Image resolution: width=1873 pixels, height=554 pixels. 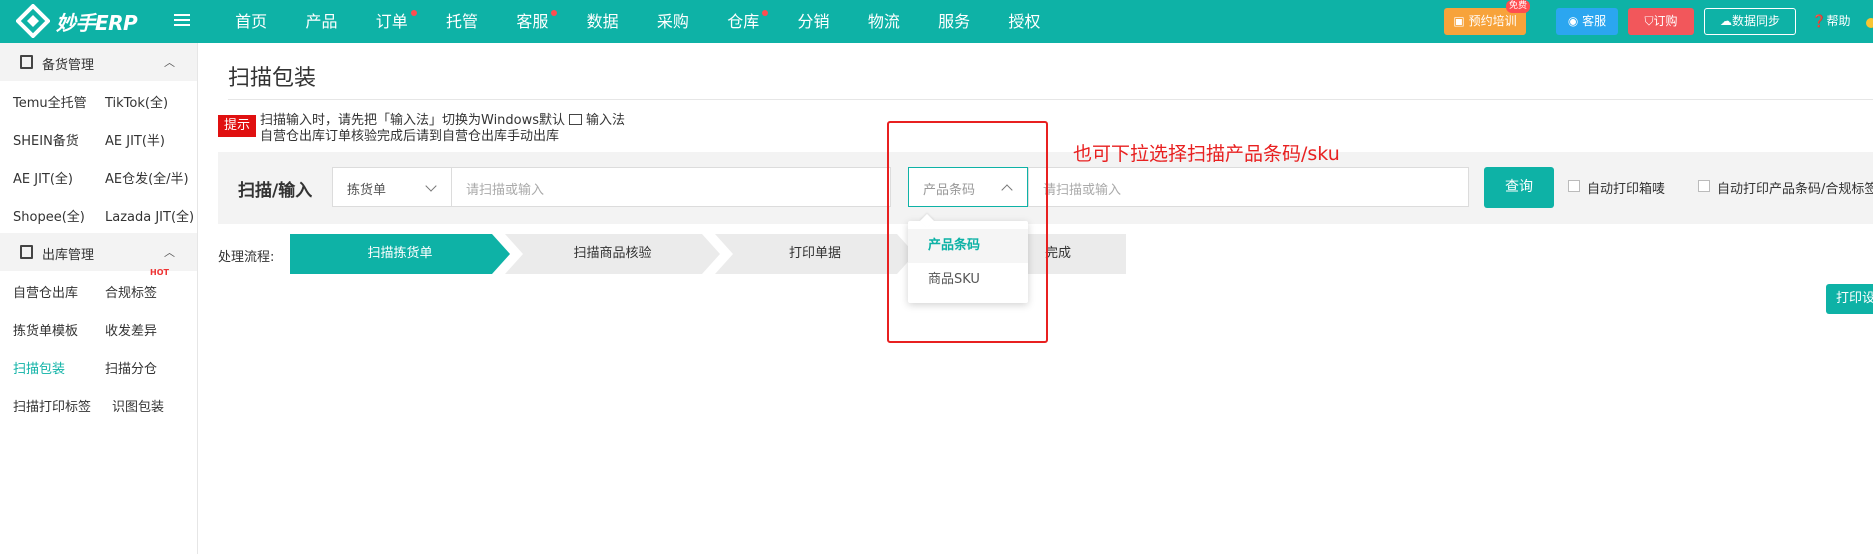 I want to click on auto-print-box-checkbox, so click(x=1574, y=186).